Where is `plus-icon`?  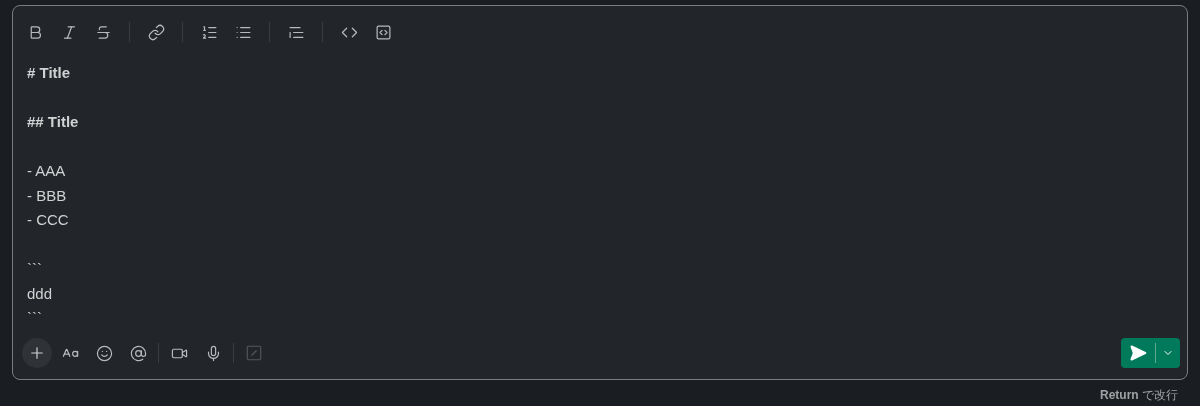
plus-icon is located at coordinates (37, 353).